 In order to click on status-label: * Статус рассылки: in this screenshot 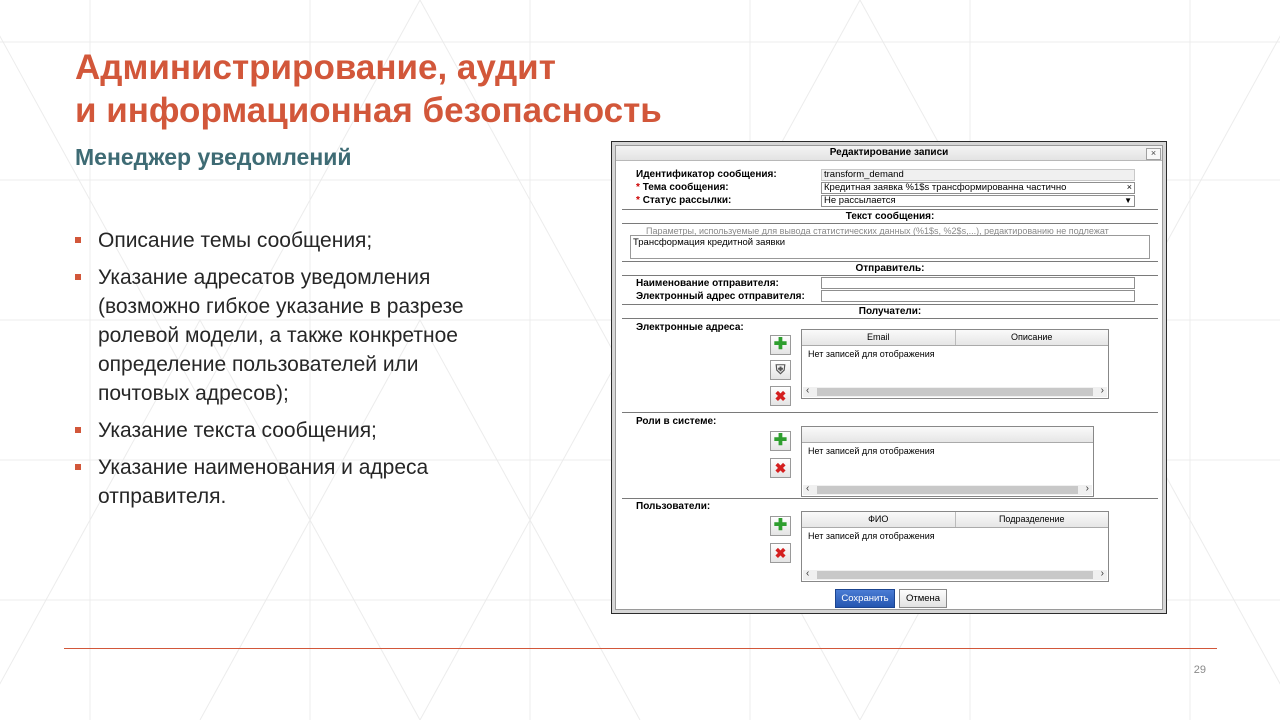, I will do `click(683, 201)`.